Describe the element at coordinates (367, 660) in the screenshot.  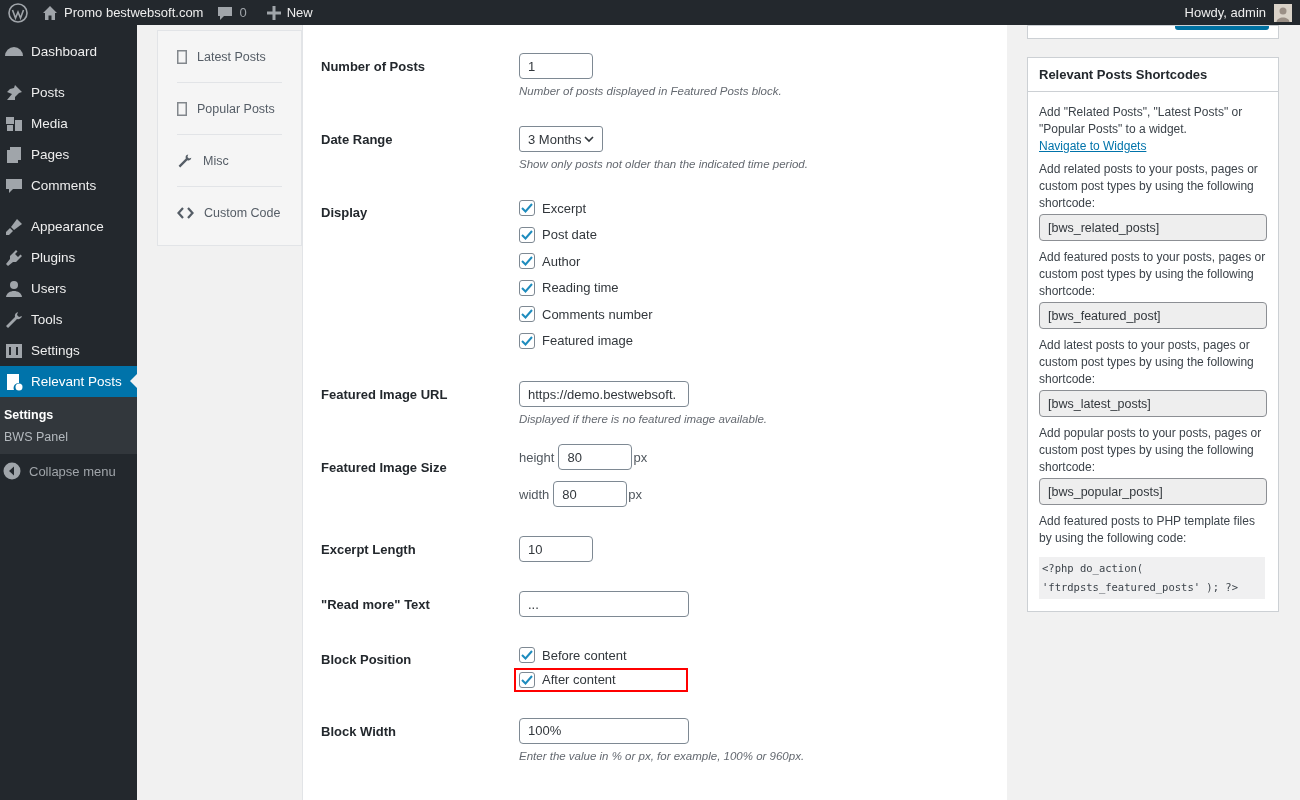
I see `field-label: Block Position` at that location.